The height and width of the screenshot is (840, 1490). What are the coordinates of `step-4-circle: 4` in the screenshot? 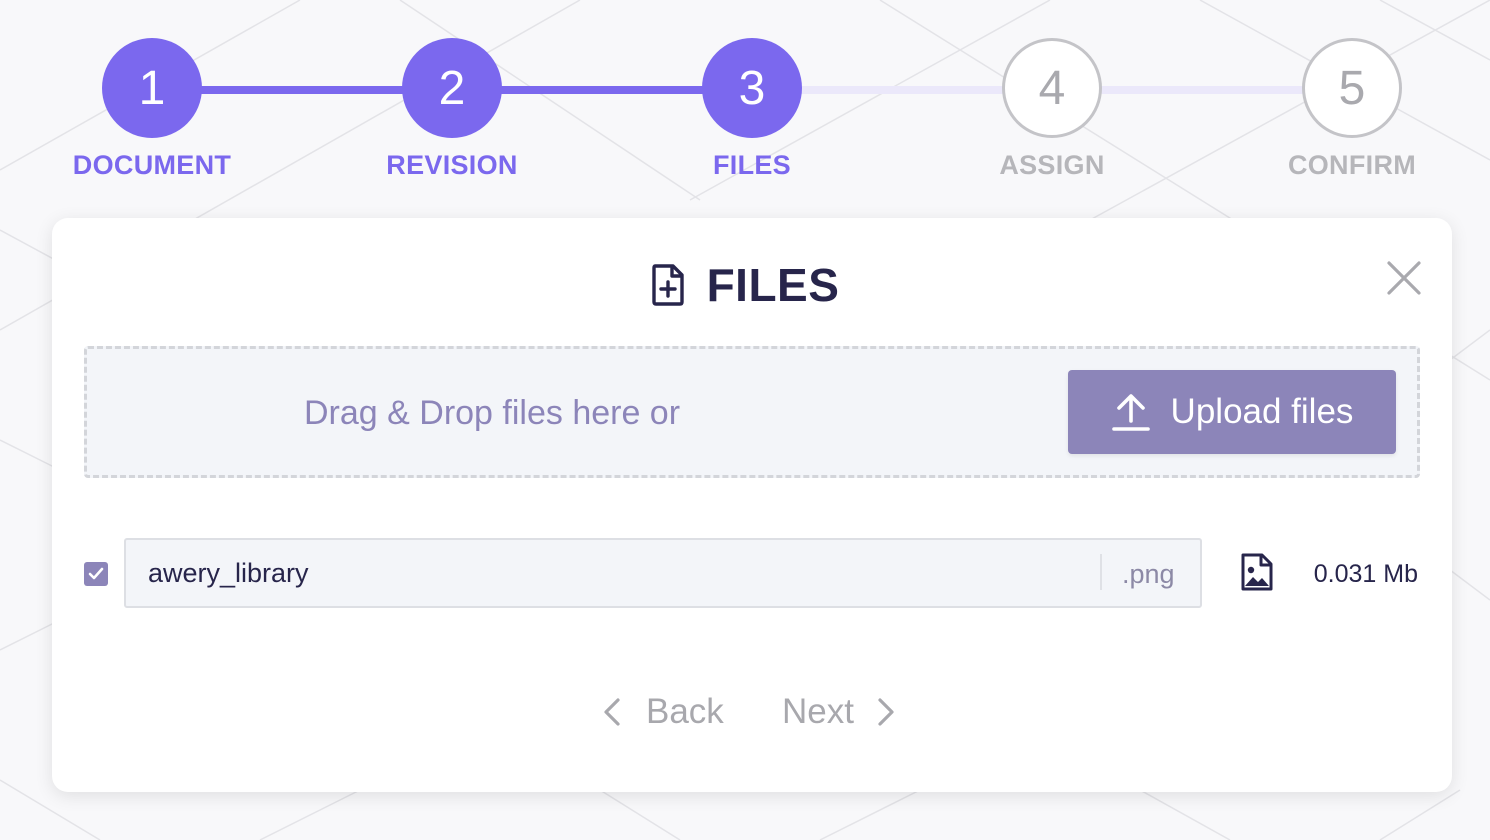 It's located at (1052, 88).